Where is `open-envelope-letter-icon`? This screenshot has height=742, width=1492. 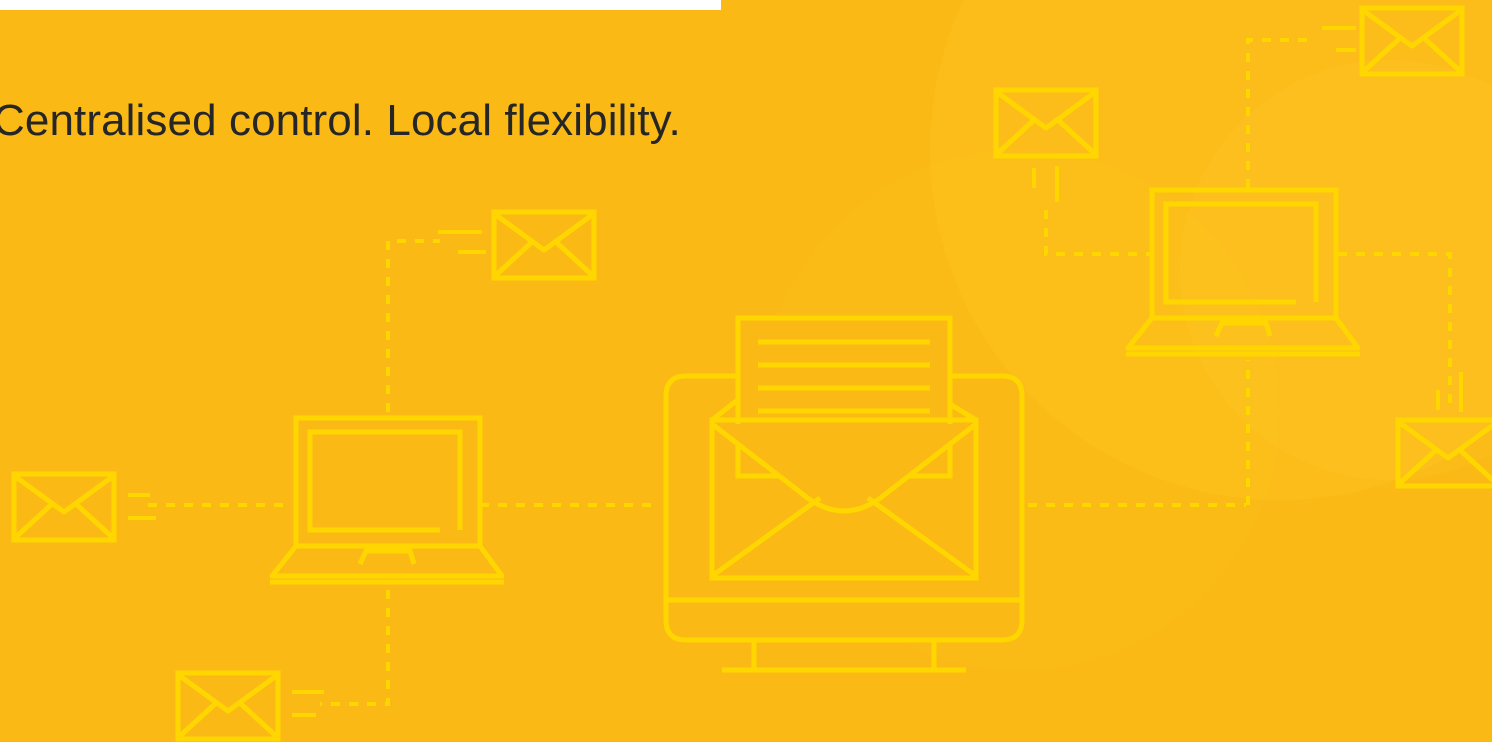 open-envelope-letter-icon is located at coordinates (844, 448).